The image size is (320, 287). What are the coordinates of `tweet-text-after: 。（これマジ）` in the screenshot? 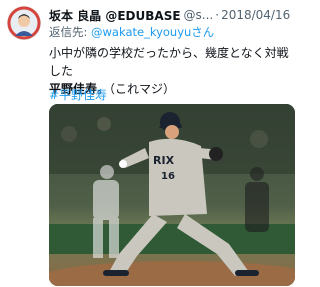 It's located at (136, 89).